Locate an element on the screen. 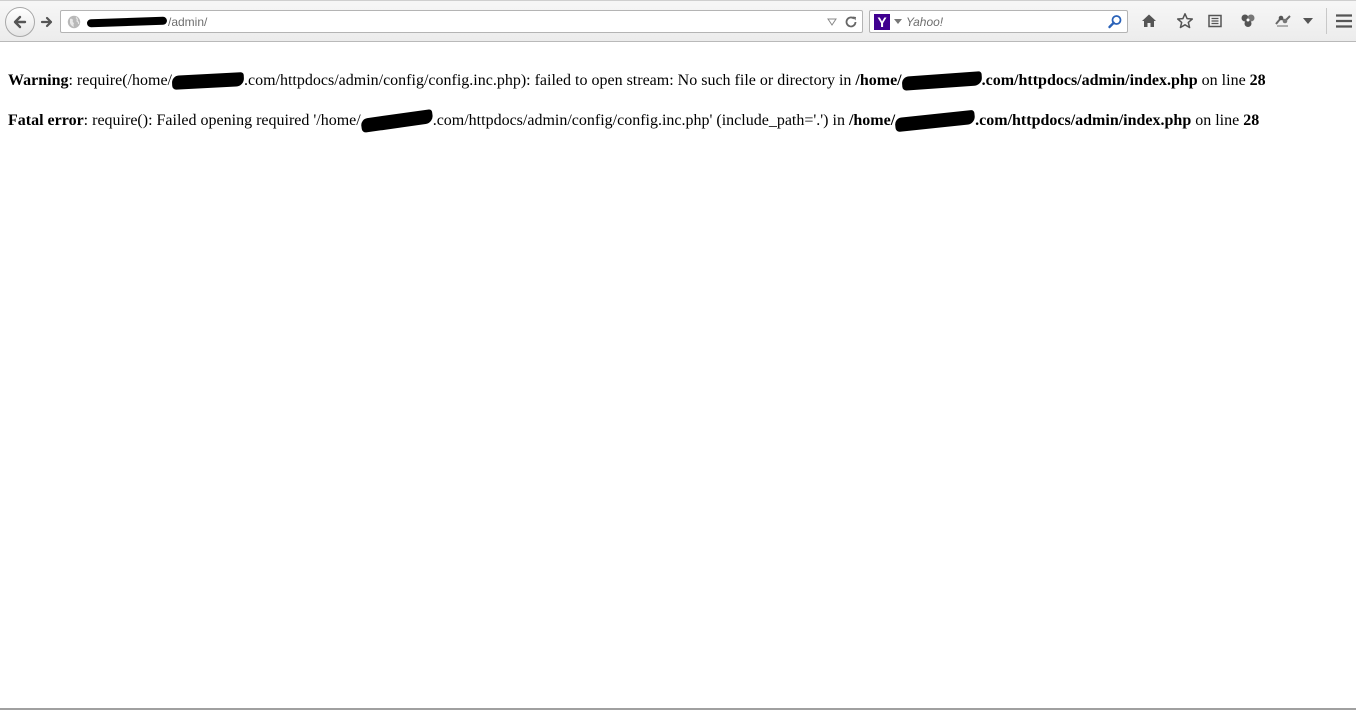  back-arrow-icon is located at coordinates (20, 22).